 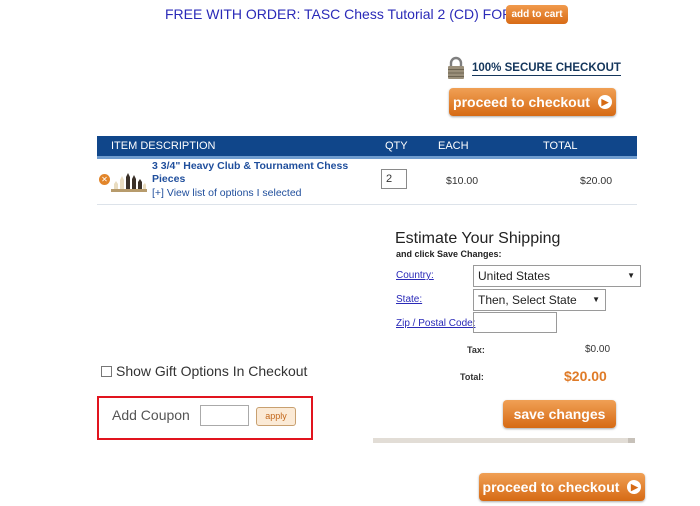 I want to click on header-each: EACH, so click(x=453, y=146).